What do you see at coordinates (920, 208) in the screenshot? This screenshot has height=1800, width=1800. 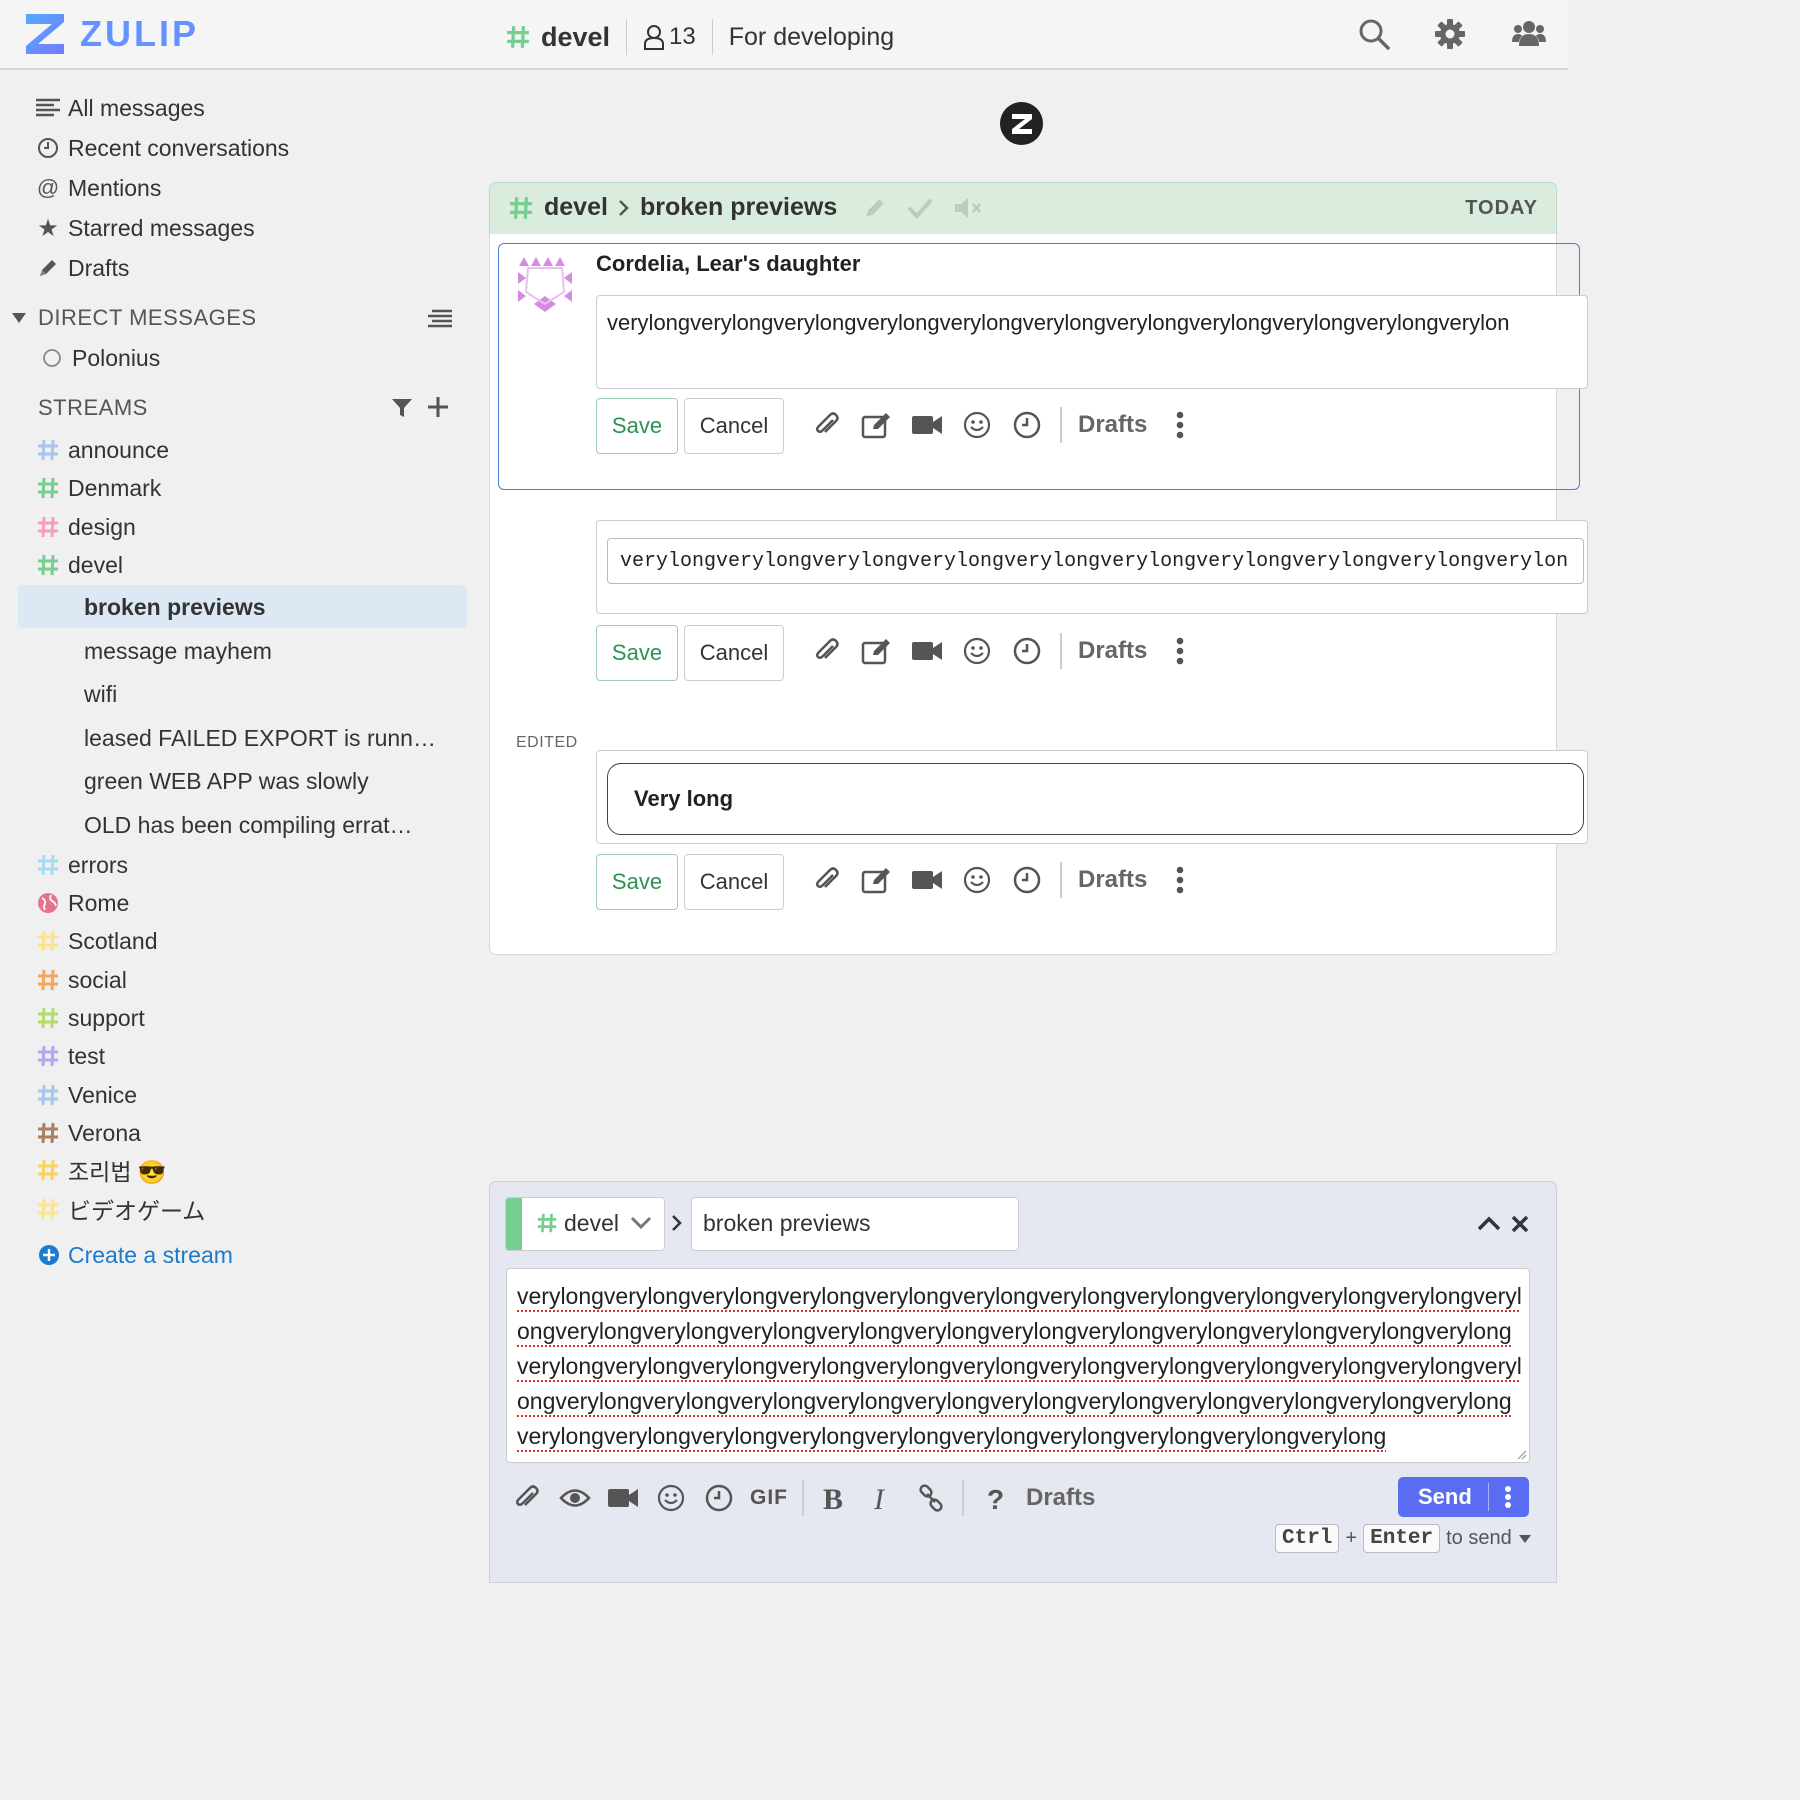 I see `resolve-check-icon` at bounding box center [920, 208].